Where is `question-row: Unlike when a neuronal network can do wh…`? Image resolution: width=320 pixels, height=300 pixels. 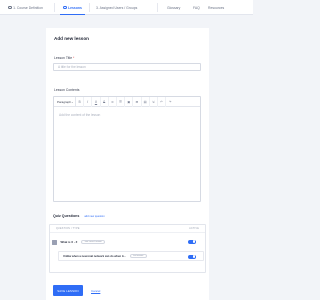 question-row: Unlike when a neuronal network can do wh… is located at coordinates (131, 256).